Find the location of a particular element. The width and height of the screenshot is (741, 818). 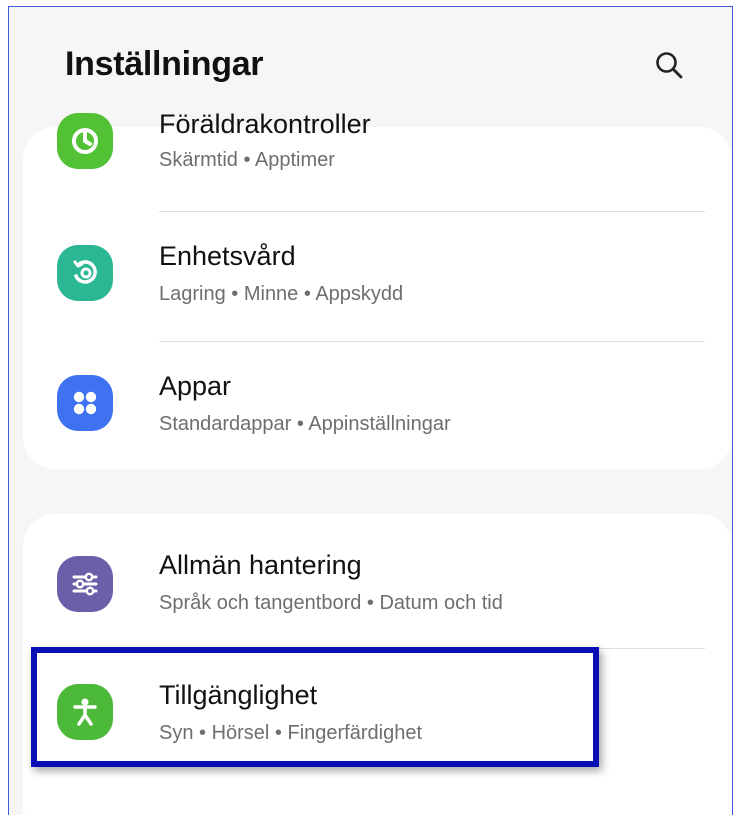

device-care-icon is located at coordinates (85, 273).